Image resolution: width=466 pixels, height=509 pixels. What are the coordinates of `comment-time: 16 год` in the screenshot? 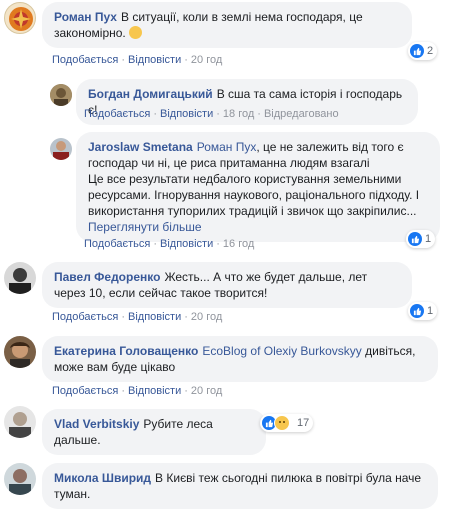 It's located at (238, 244).